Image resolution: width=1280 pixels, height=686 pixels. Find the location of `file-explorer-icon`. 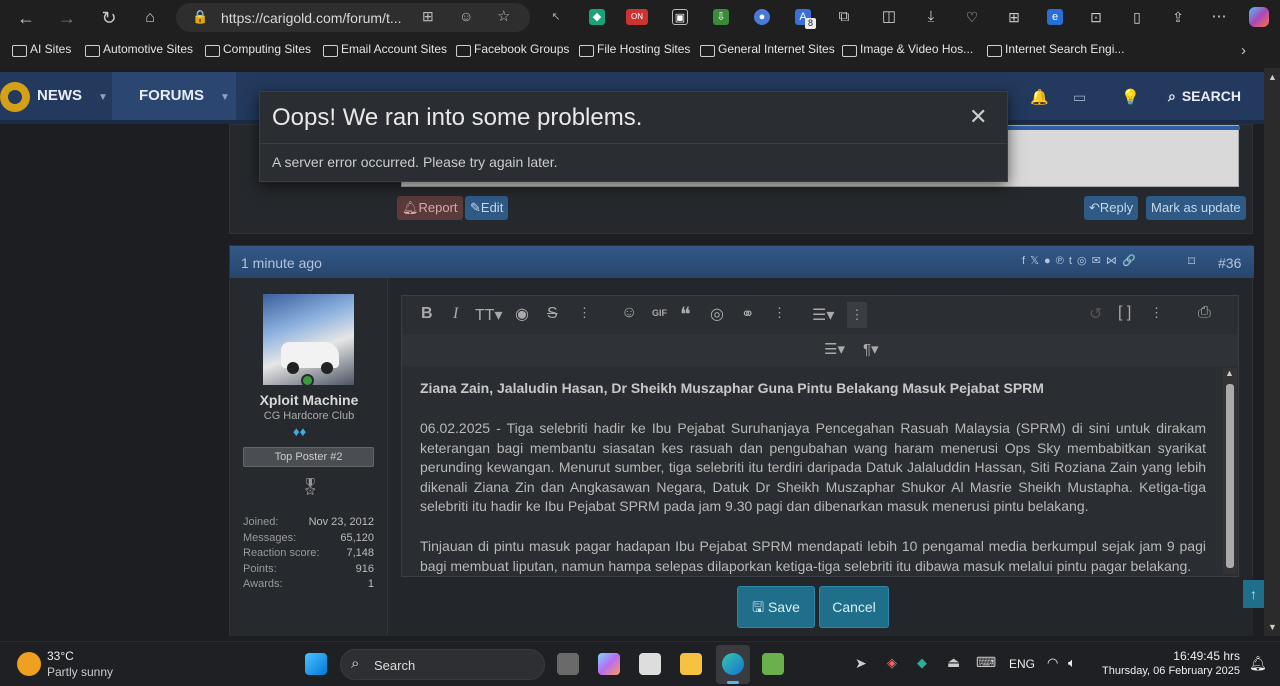

file-explorer-icon is located at coordinates (691, 664).